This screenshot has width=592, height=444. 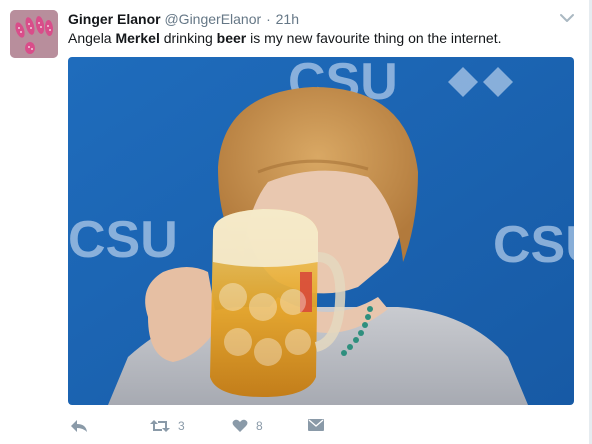 I want to click on direct-message-button, so click(x=316, y=426).